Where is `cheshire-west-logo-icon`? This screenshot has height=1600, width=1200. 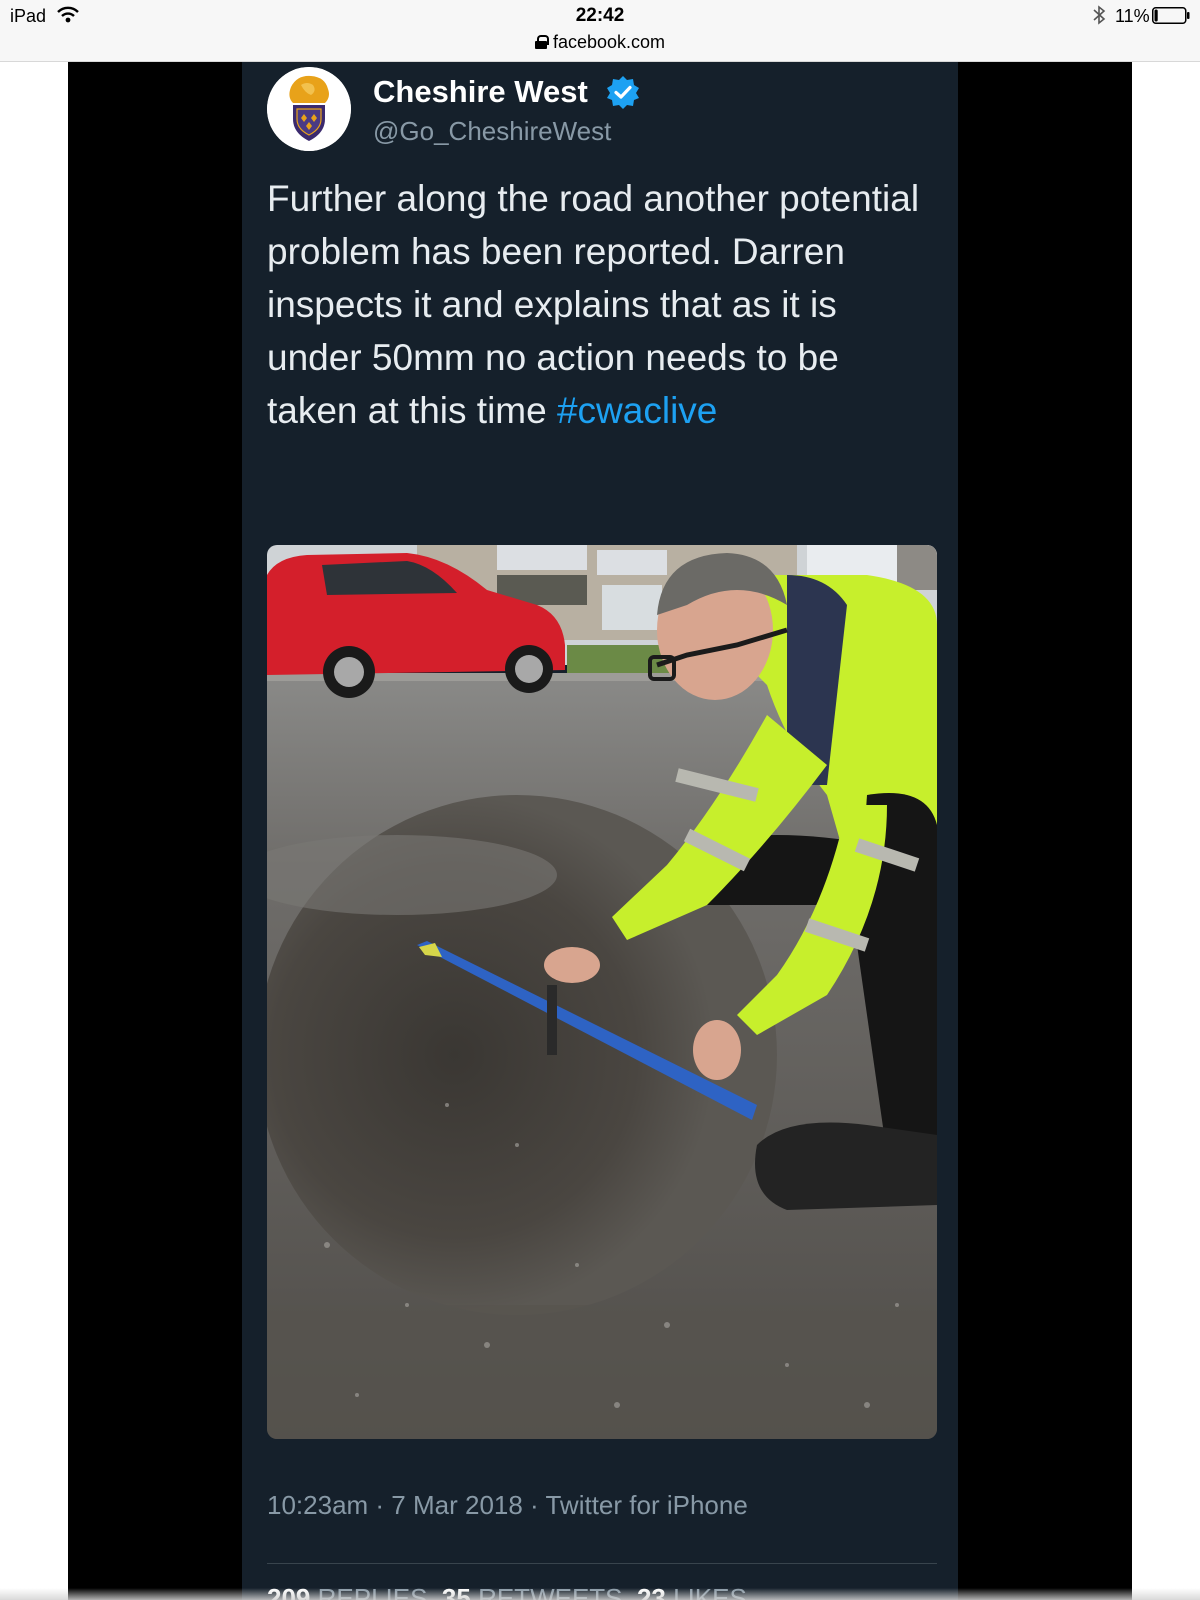 cheshire-west-logo-icon is located at coordinates (309, 109).